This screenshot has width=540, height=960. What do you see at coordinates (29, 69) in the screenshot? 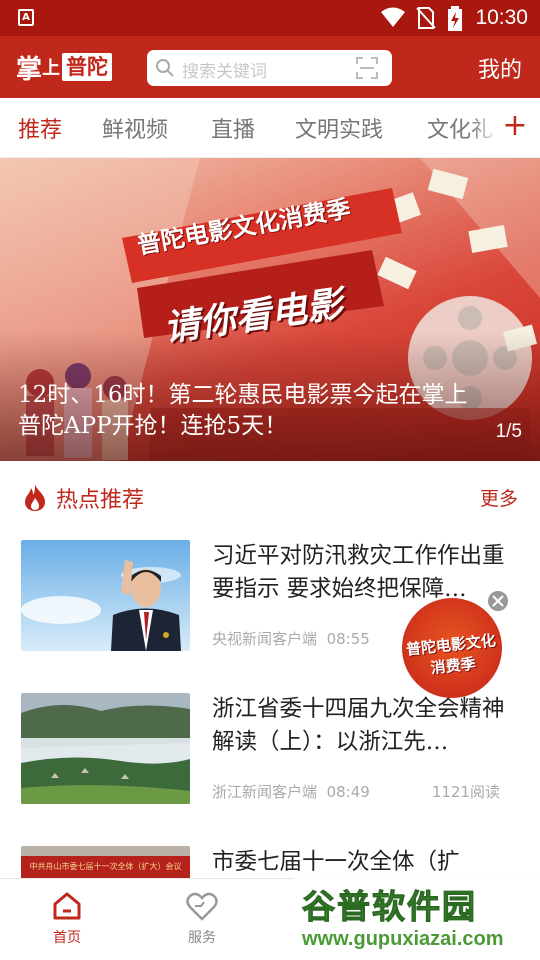
I see `logo-part-1: 掌` at bounding box center [29, 69].